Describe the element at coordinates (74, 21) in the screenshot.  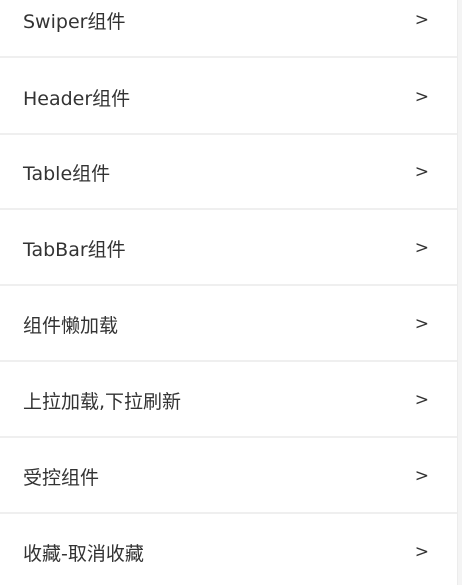
I see `menu-item-label: Swiper组件` at that location.